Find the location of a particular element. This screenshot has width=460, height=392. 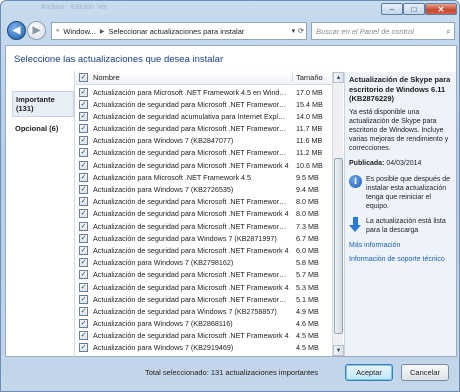

chevron-down-icon: ▾ is located at coordinates (294, 31).